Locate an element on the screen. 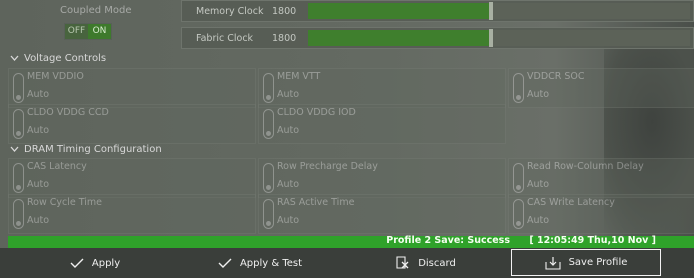 This screenshot has height=278, width=694. memory-clock-row: Memory Clock 1800 is located at coordinates (437, 11).